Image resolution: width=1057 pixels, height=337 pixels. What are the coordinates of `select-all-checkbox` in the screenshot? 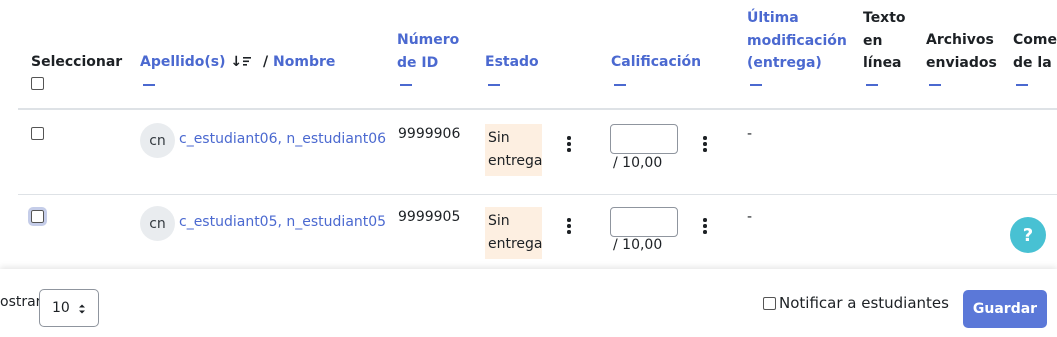 It's located at (37, 83).